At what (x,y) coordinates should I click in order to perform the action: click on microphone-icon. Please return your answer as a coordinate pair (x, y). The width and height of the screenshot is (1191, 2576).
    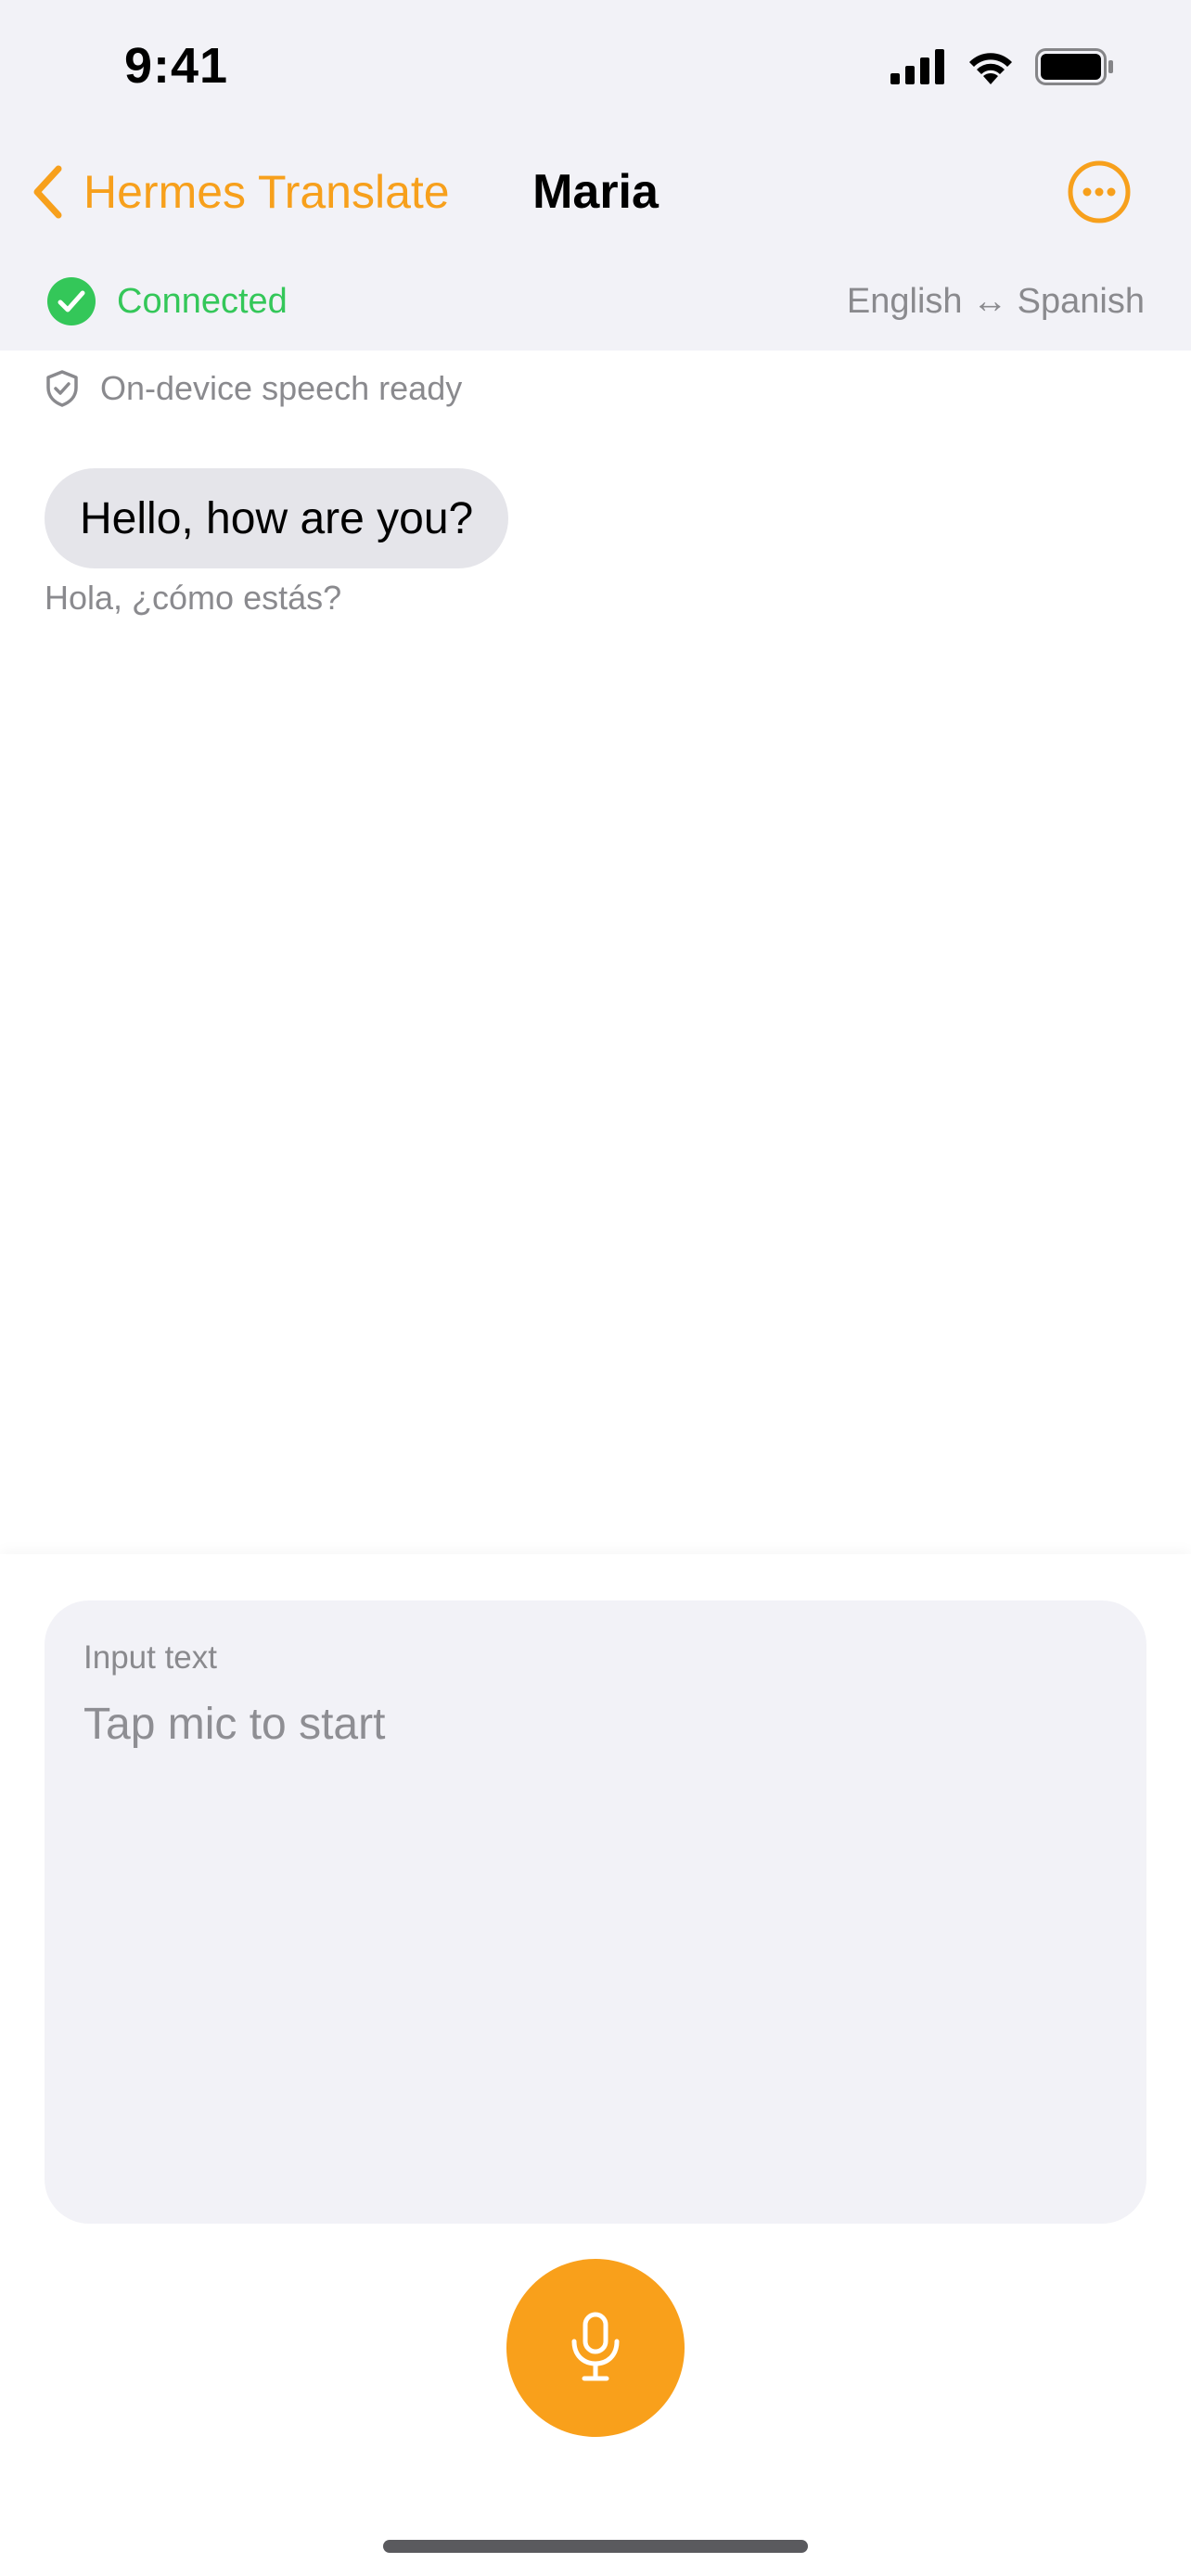
    Looking at the image, I should click on (595, 2346).